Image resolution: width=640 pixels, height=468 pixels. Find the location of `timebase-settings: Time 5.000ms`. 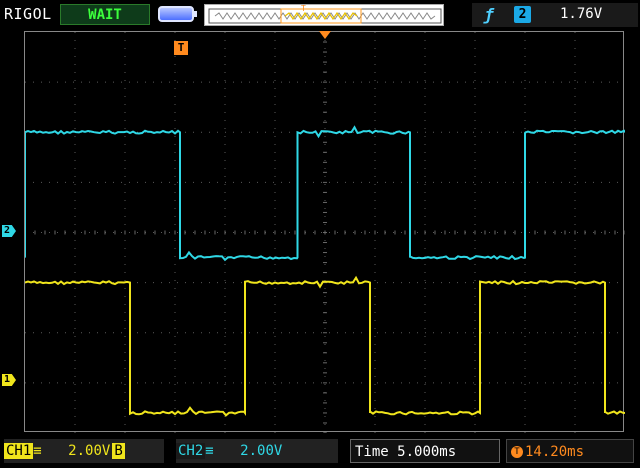

timebase-settings: Time 5.000ms is located at coordinates (425, 451).